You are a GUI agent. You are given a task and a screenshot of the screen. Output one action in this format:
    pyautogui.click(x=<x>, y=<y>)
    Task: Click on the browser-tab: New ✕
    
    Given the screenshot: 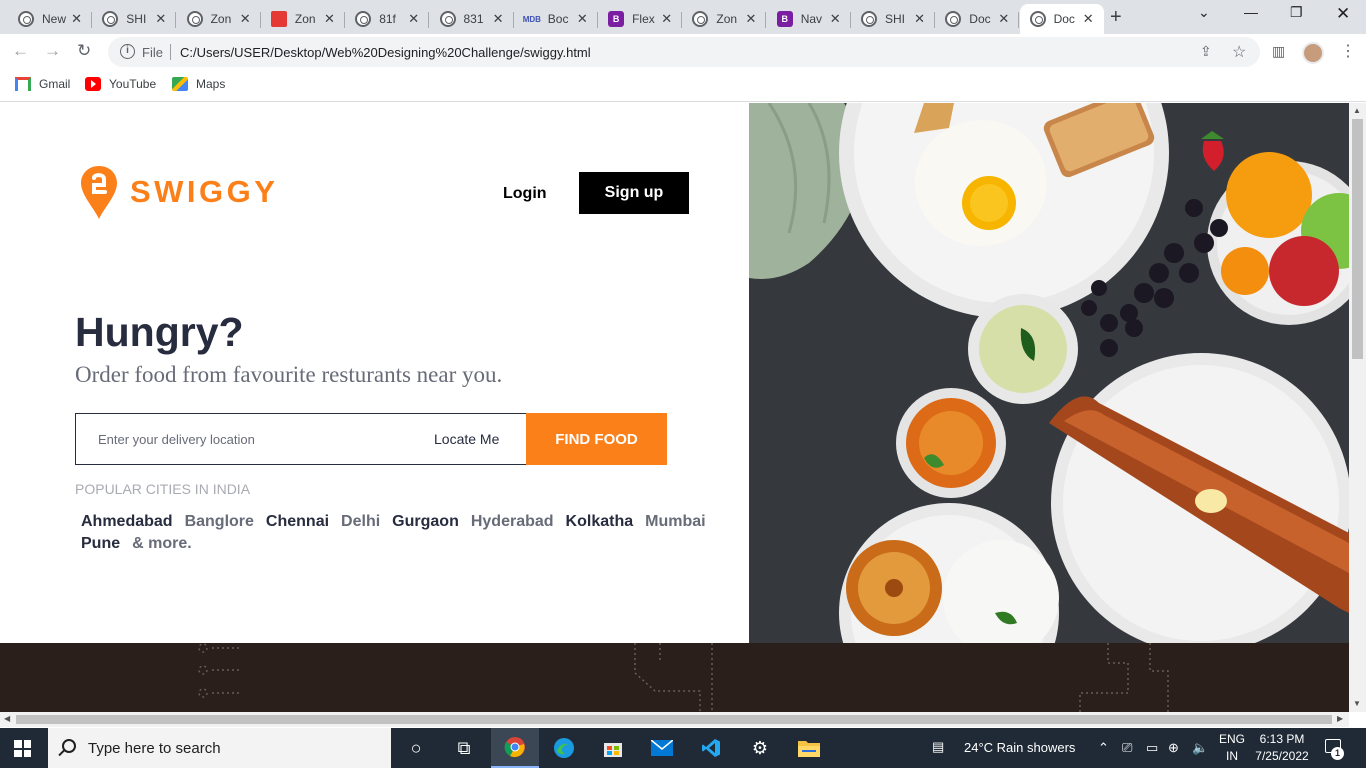 What is the action you would take?
    pyautogui.click(x=50, y=19)
    